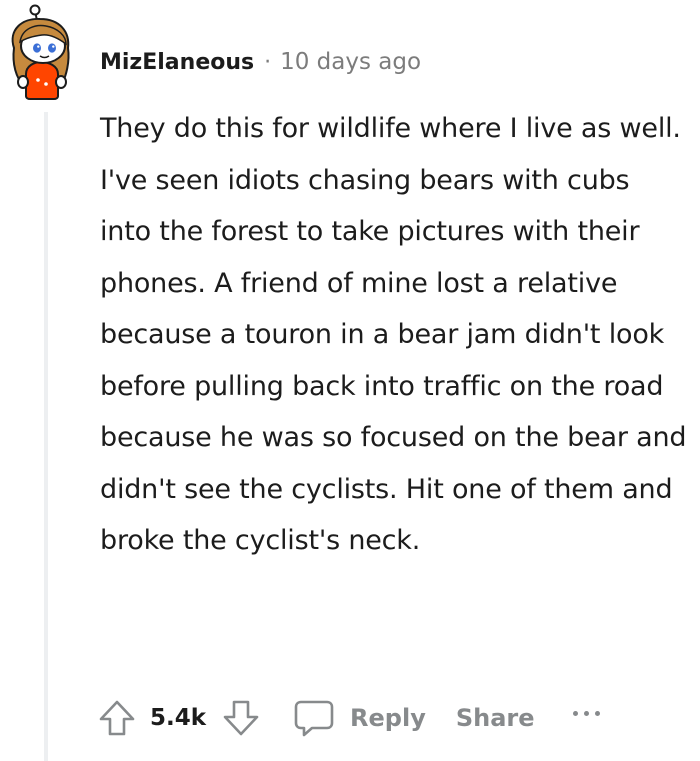 This screenshot has width=700, height=761. What do you see at coordinates (314, 718) in the screenshot?
I see `speech-bubble-icon` at bounding box center [314, 718].